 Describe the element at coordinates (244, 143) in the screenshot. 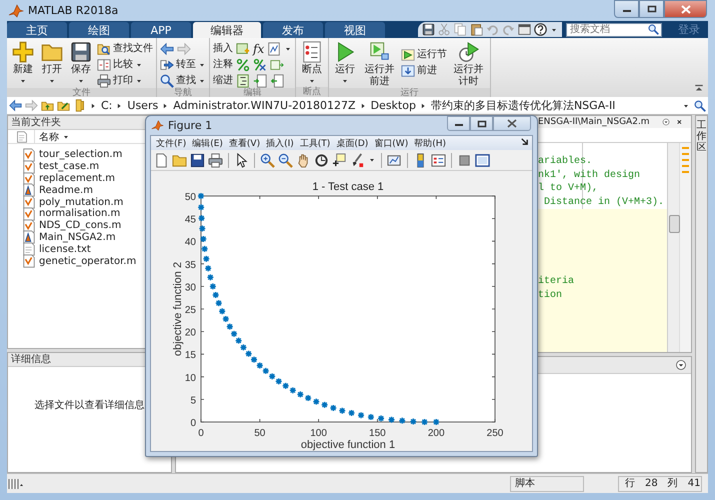

I see `menu-item: 查看(V)` at that location.